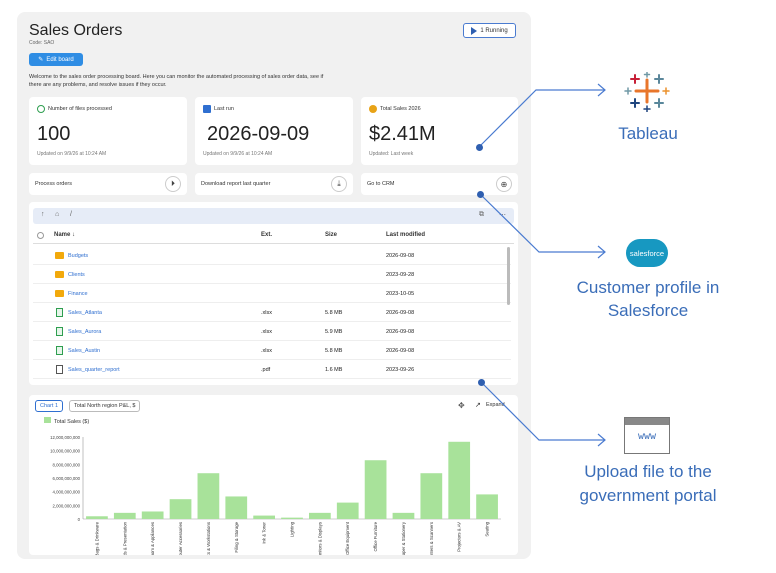 This screenshot has height=573, width=776. I want to click on table-row: Sales_Atlanta .xlsx 5.8 MB 2026-09-08, so click(272, 313).